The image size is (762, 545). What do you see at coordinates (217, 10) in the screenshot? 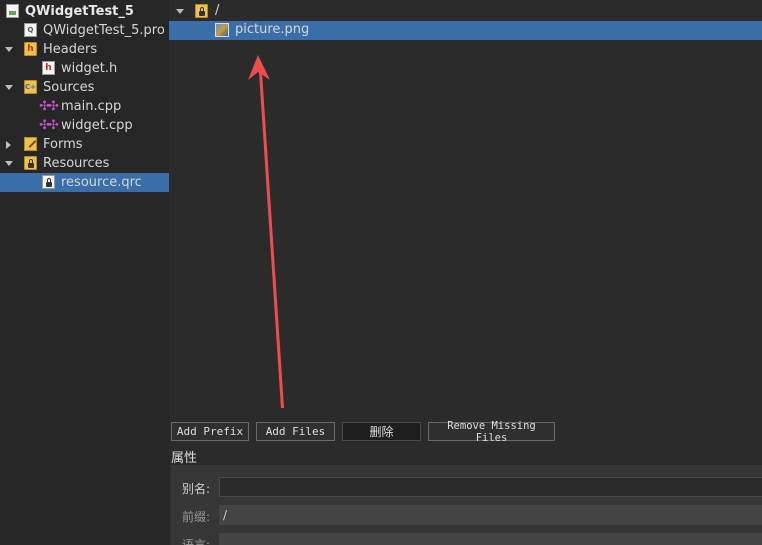
I see `prefix-label: /` at bounding box center [217, 10].